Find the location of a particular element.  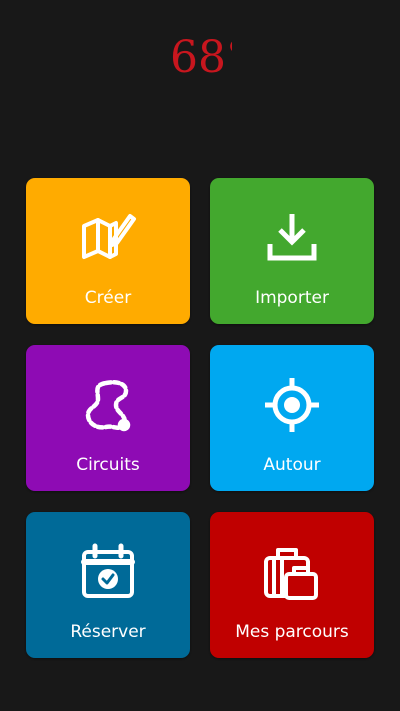

logo-text: 68° is located at coordinates (201, 57).